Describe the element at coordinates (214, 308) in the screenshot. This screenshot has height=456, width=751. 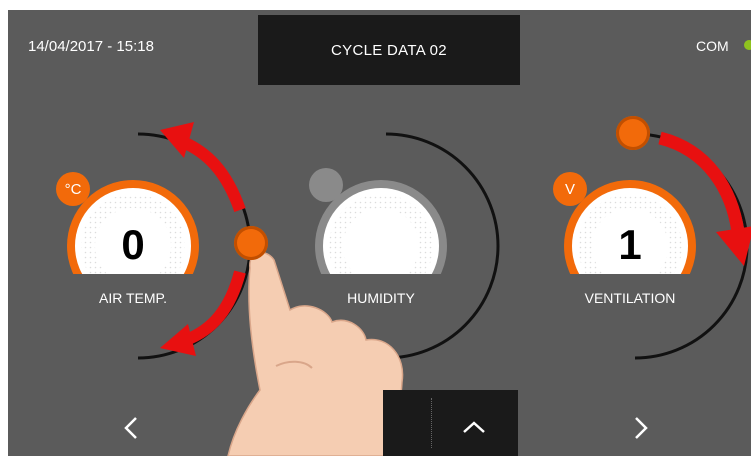
I see `rotate-down-arrow-icon` at that location.